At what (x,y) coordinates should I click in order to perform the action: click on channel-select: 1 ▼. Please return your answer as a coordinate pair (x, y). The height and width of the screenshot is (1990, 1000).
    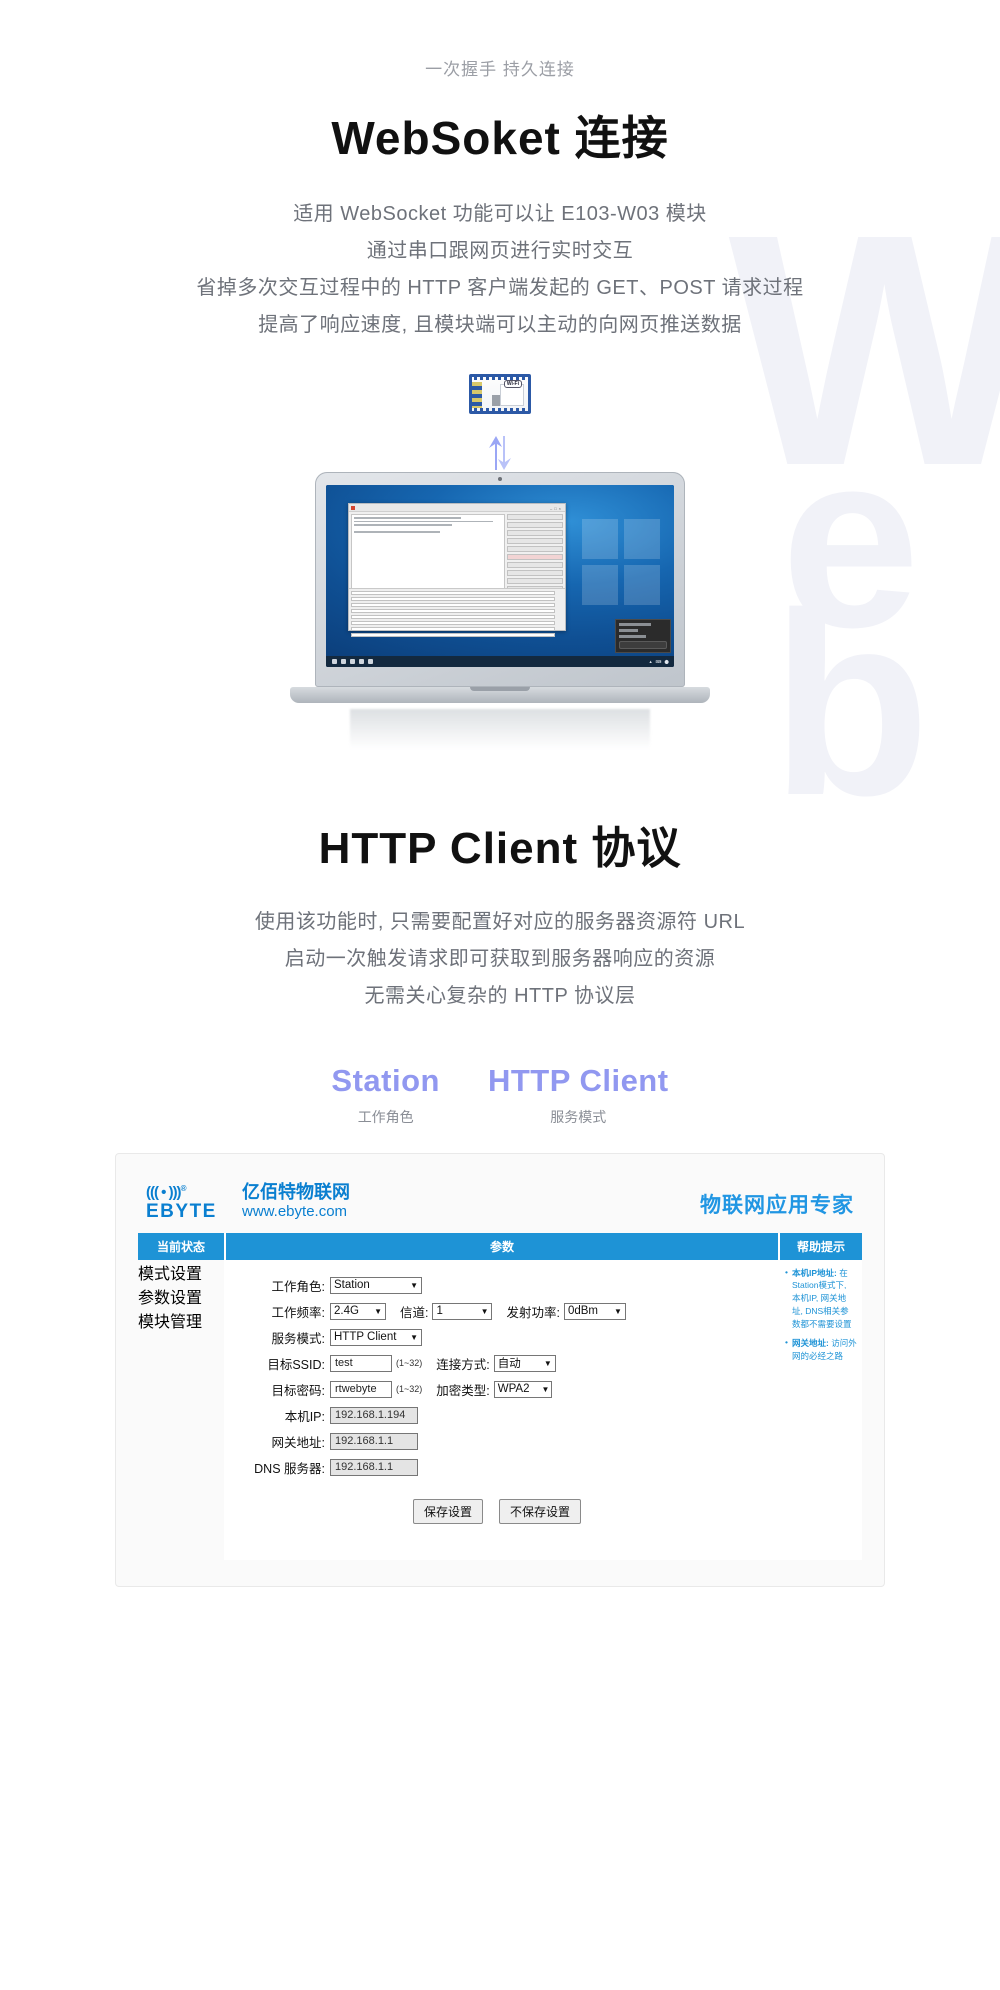
    Looking at the image, I should click on (462, 1311).